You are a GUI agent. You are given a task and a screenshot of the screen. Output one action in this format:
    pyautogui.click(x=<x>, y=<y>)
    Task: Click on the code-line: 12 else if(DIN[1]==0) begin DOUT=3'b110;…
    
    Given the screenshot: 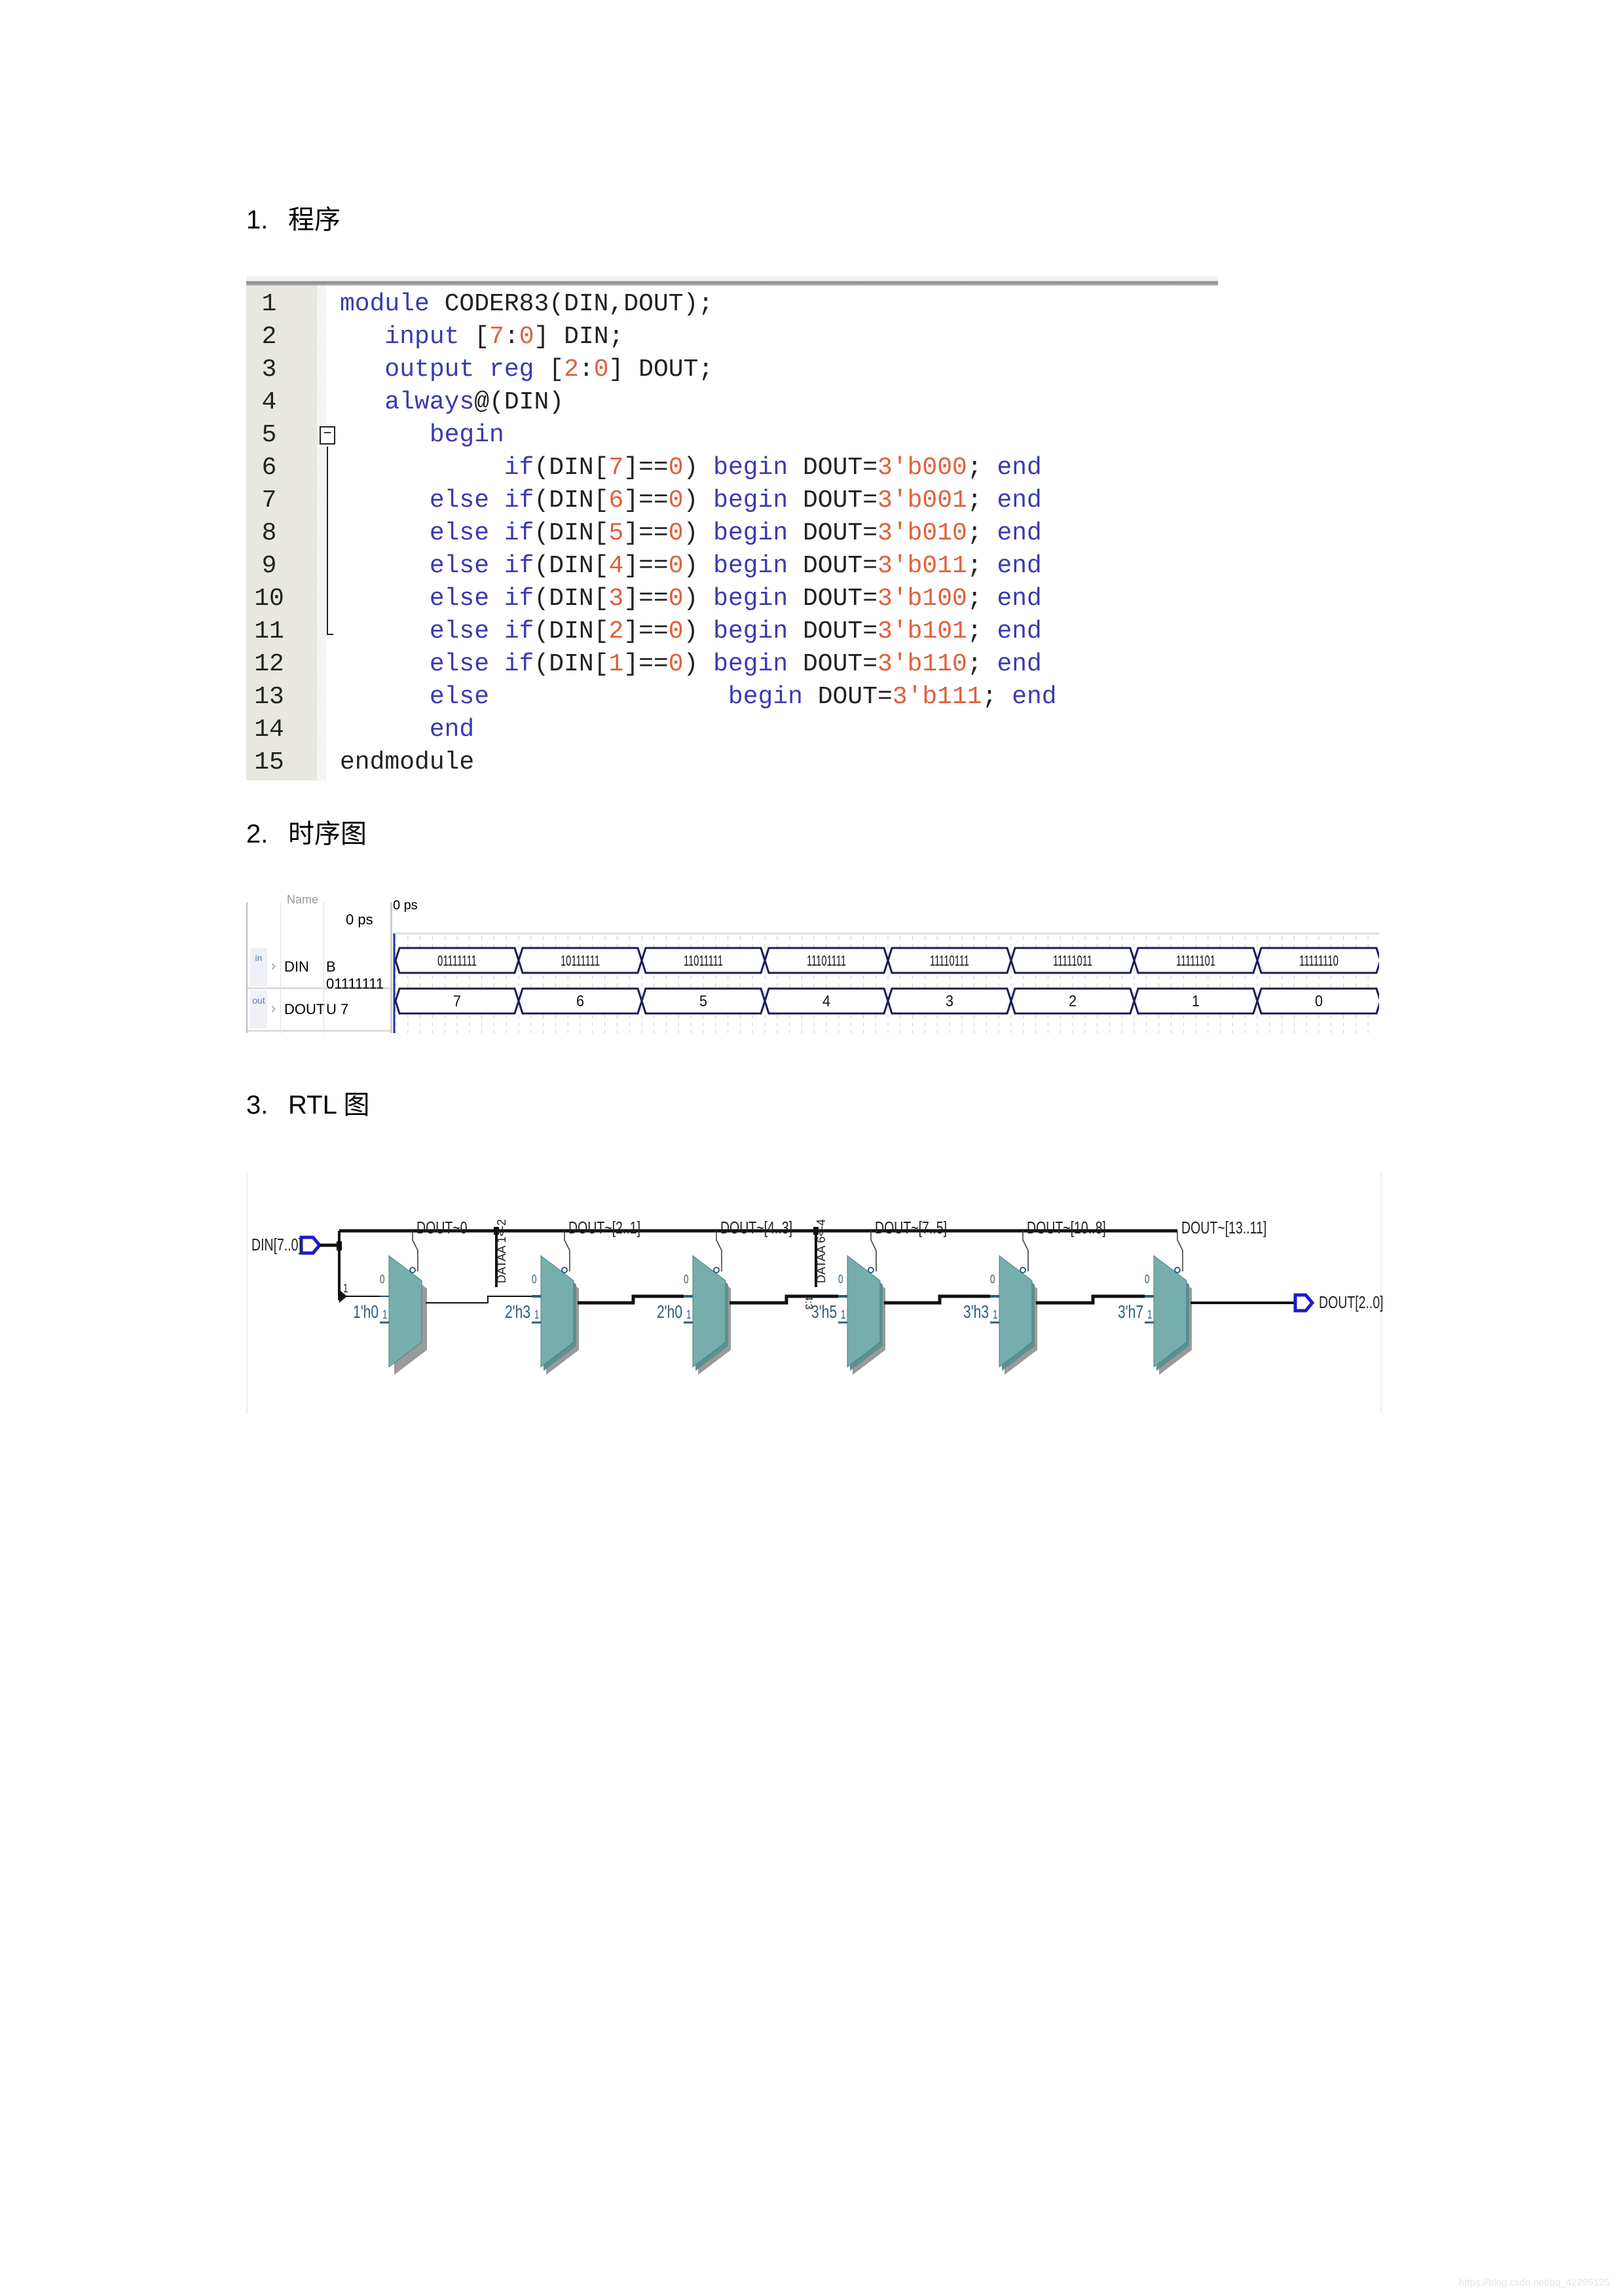 What is the action you would take?
    pyautogui.click(x=732, y=664)
    